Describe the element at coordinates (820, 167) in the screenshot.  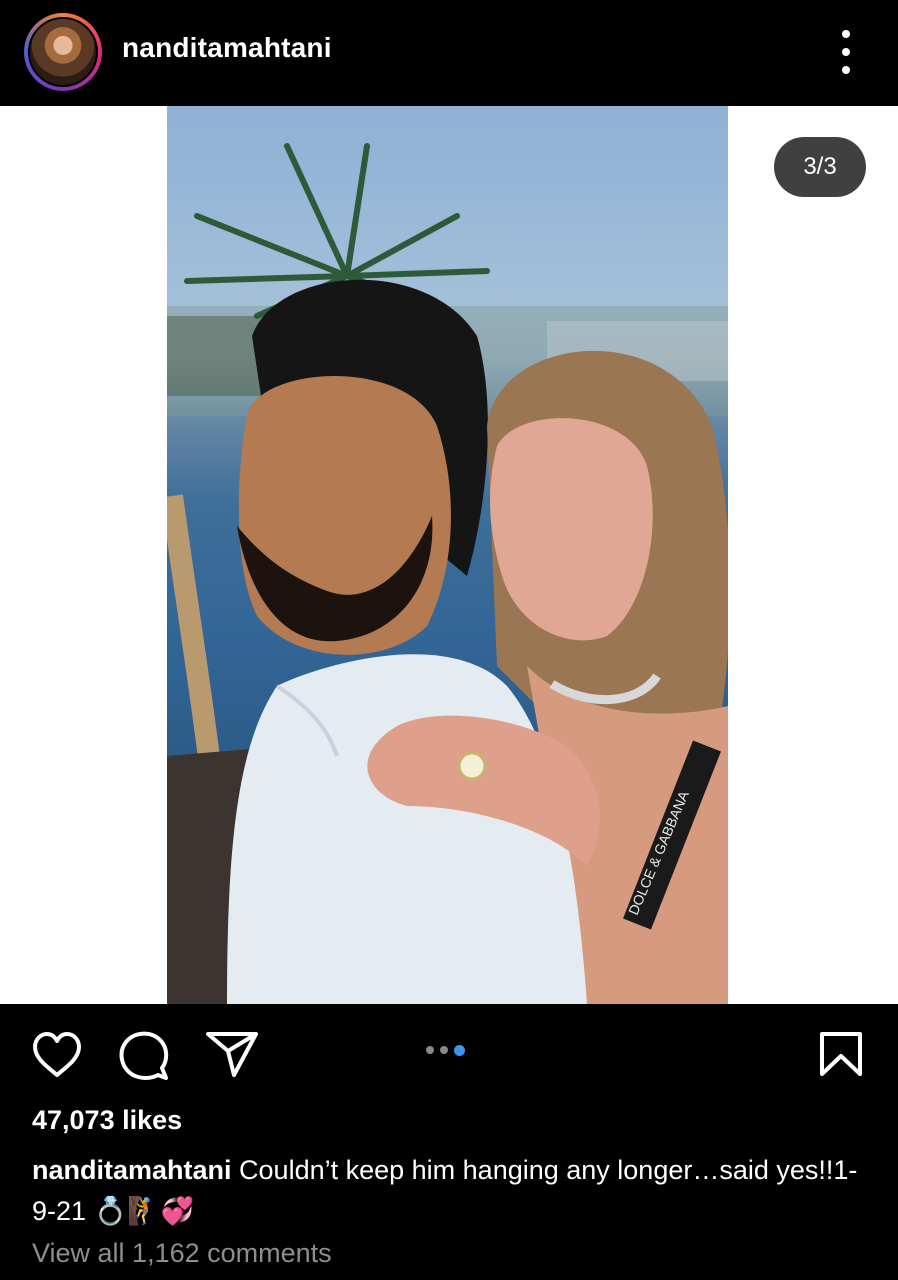
I see `carousel-page-badge: 3/3` at that location.